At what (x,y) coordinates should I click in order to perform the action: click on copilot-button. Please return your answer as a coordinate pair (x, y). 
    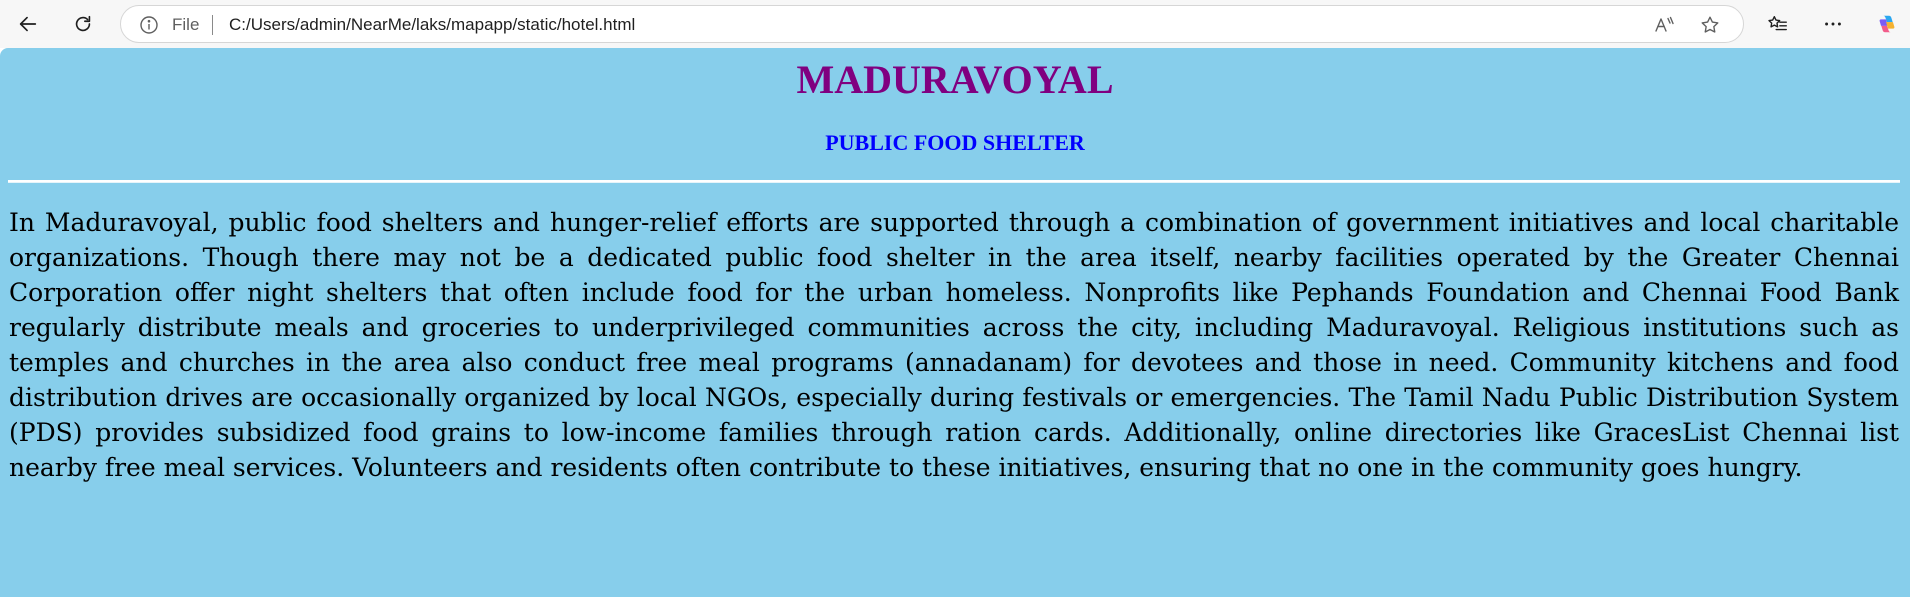
    Looking at the image, I should click on (1887, 24).